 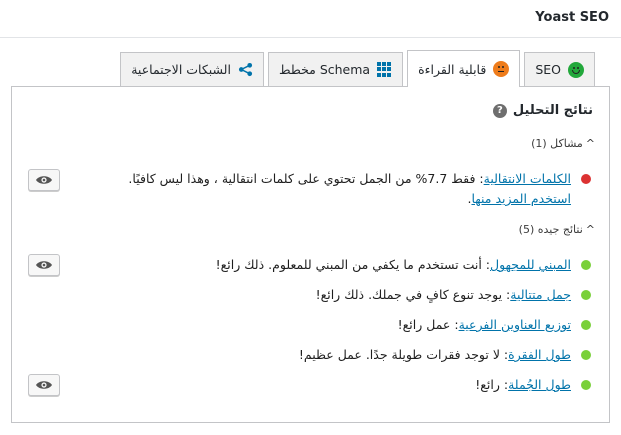 I want to click on analysis-results-heading: نتائج التحليل ?, so click(x=542, y=110).